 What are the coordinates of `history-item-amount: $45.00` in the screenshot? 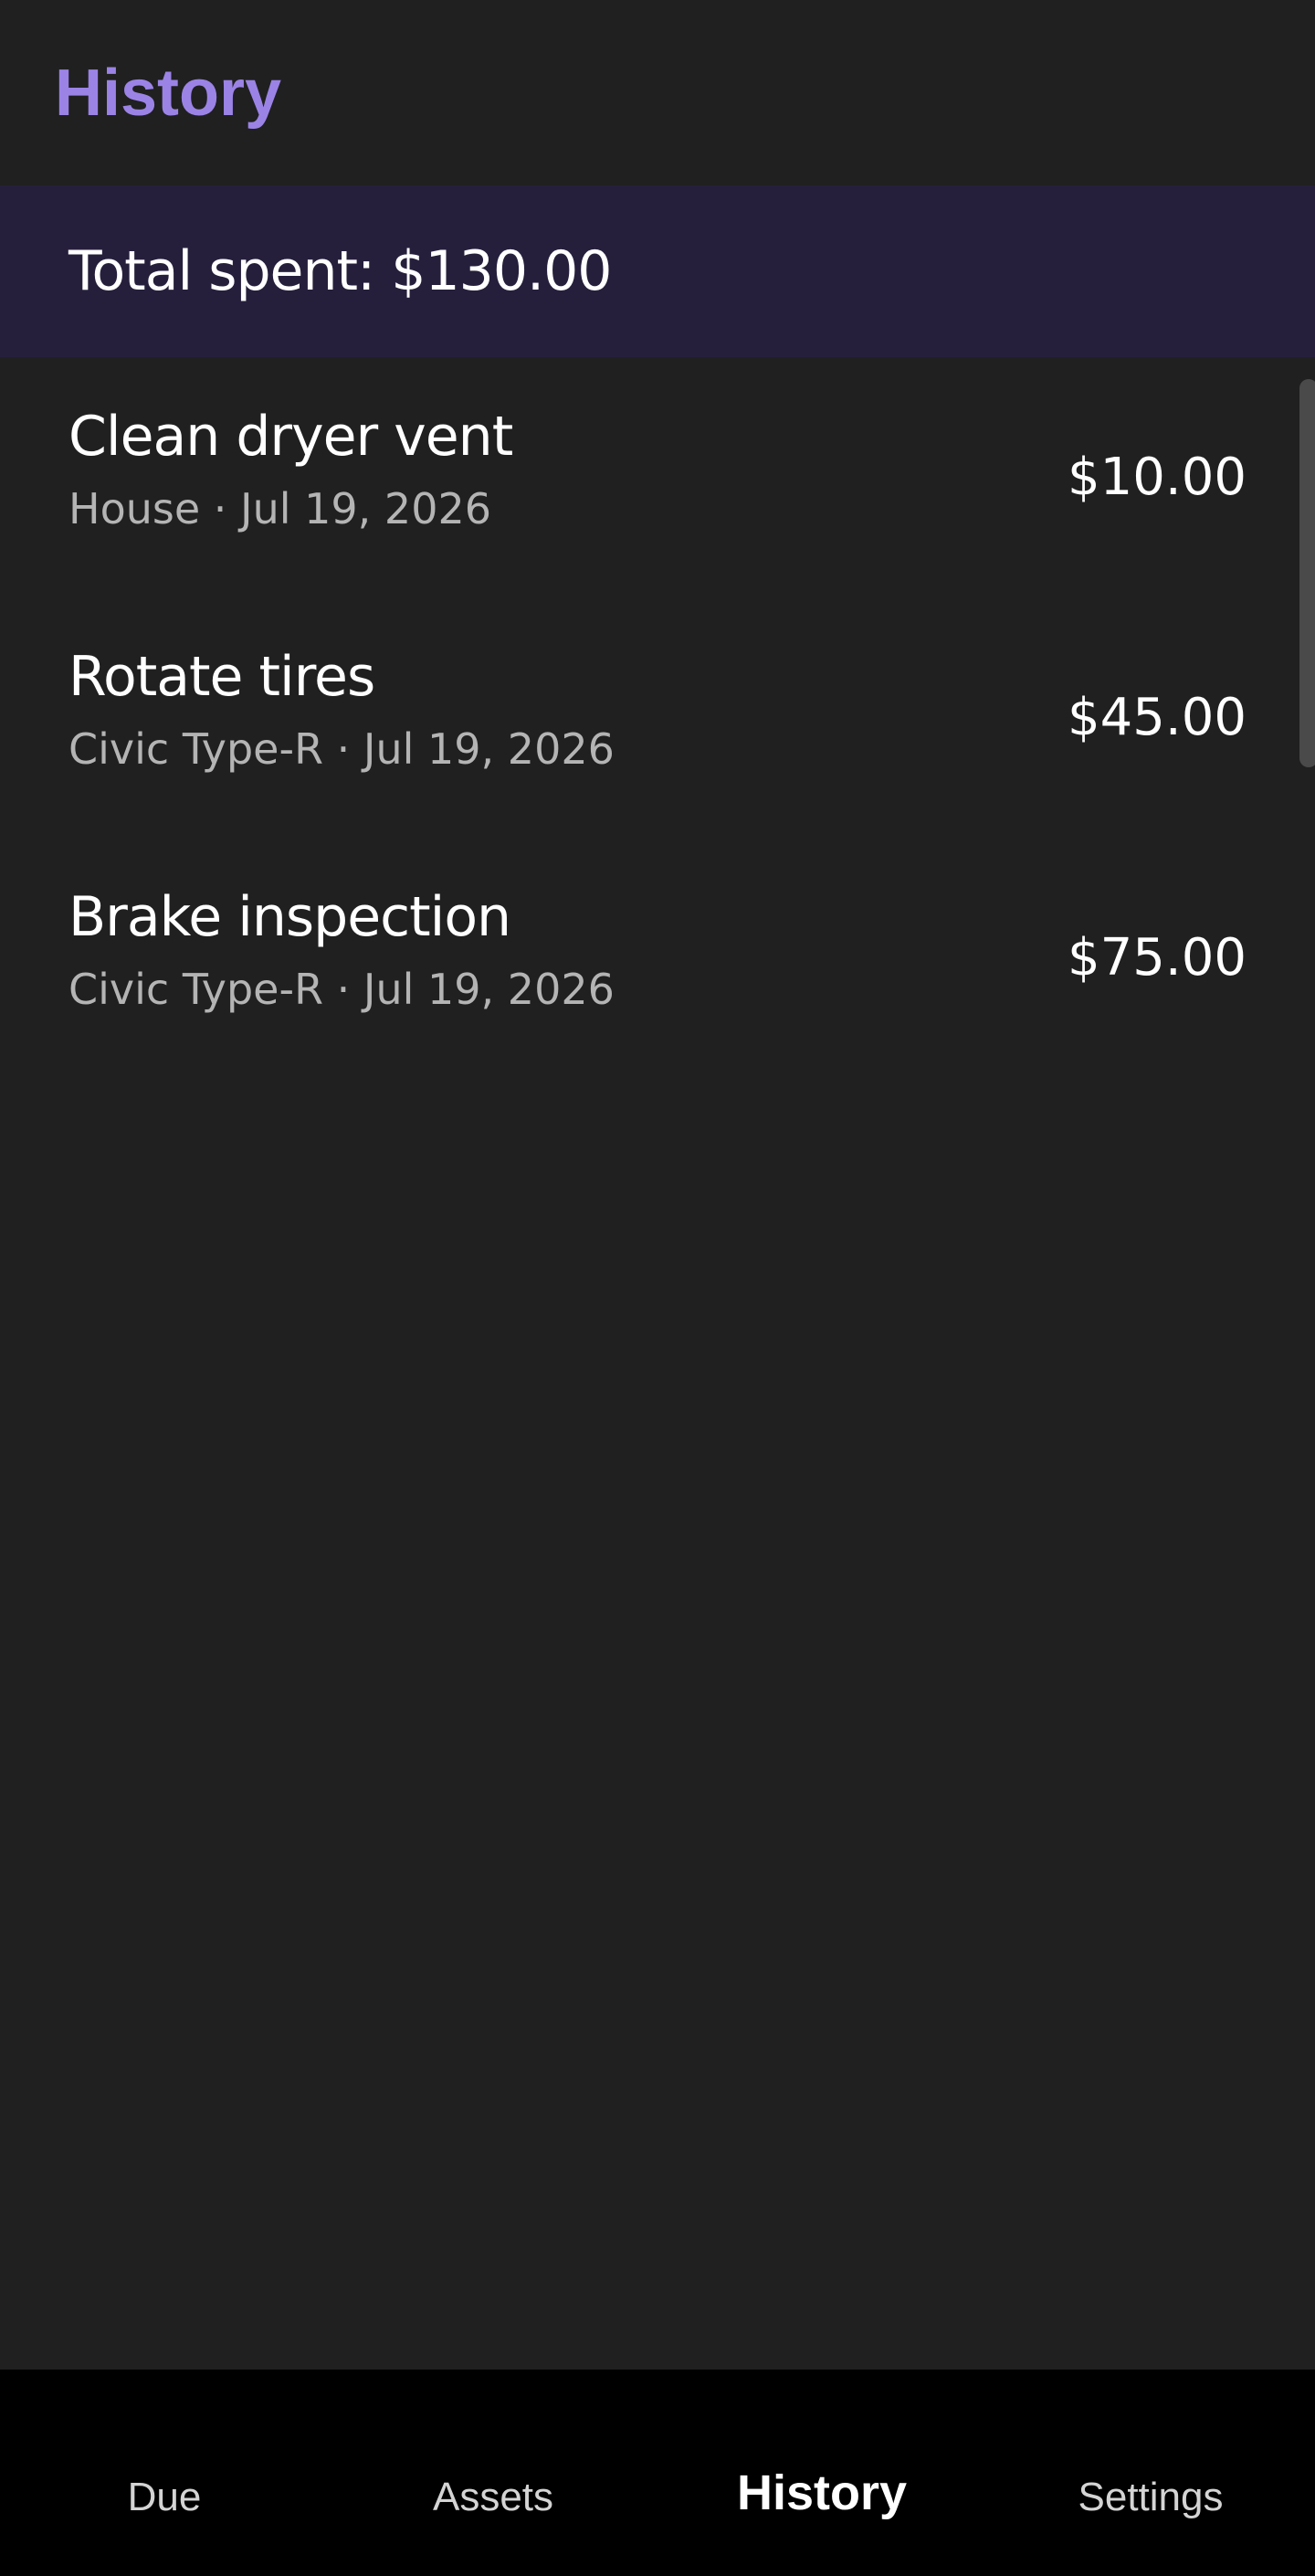 It's located at (1157, 717).